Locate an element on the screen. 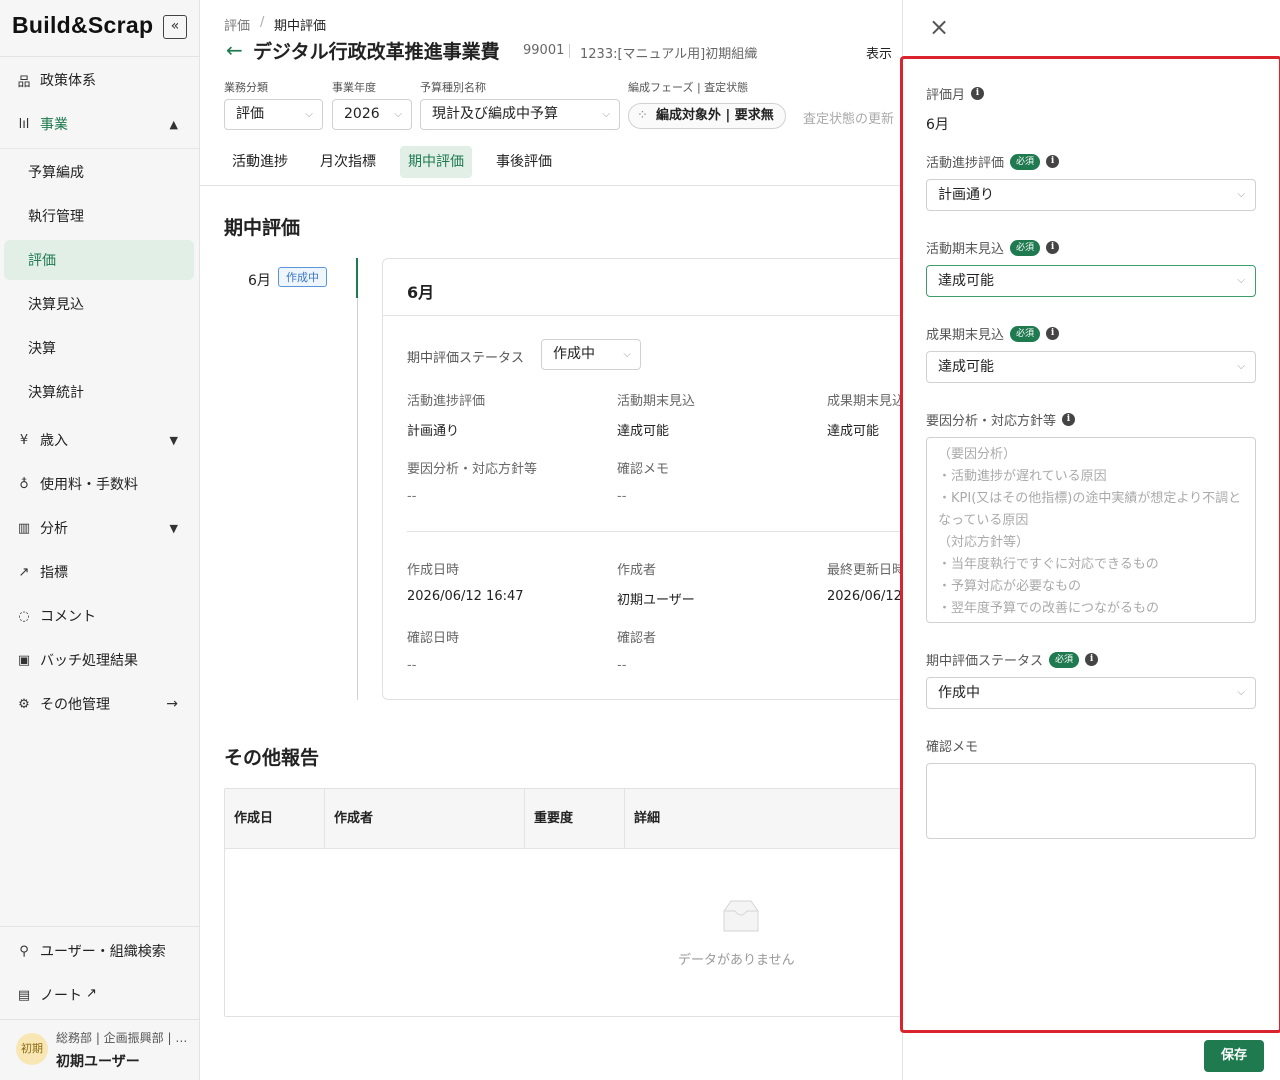 This screenshot has width=1280, height=1080. back-arrow-icon: ← is located at coordinates (234, 50).